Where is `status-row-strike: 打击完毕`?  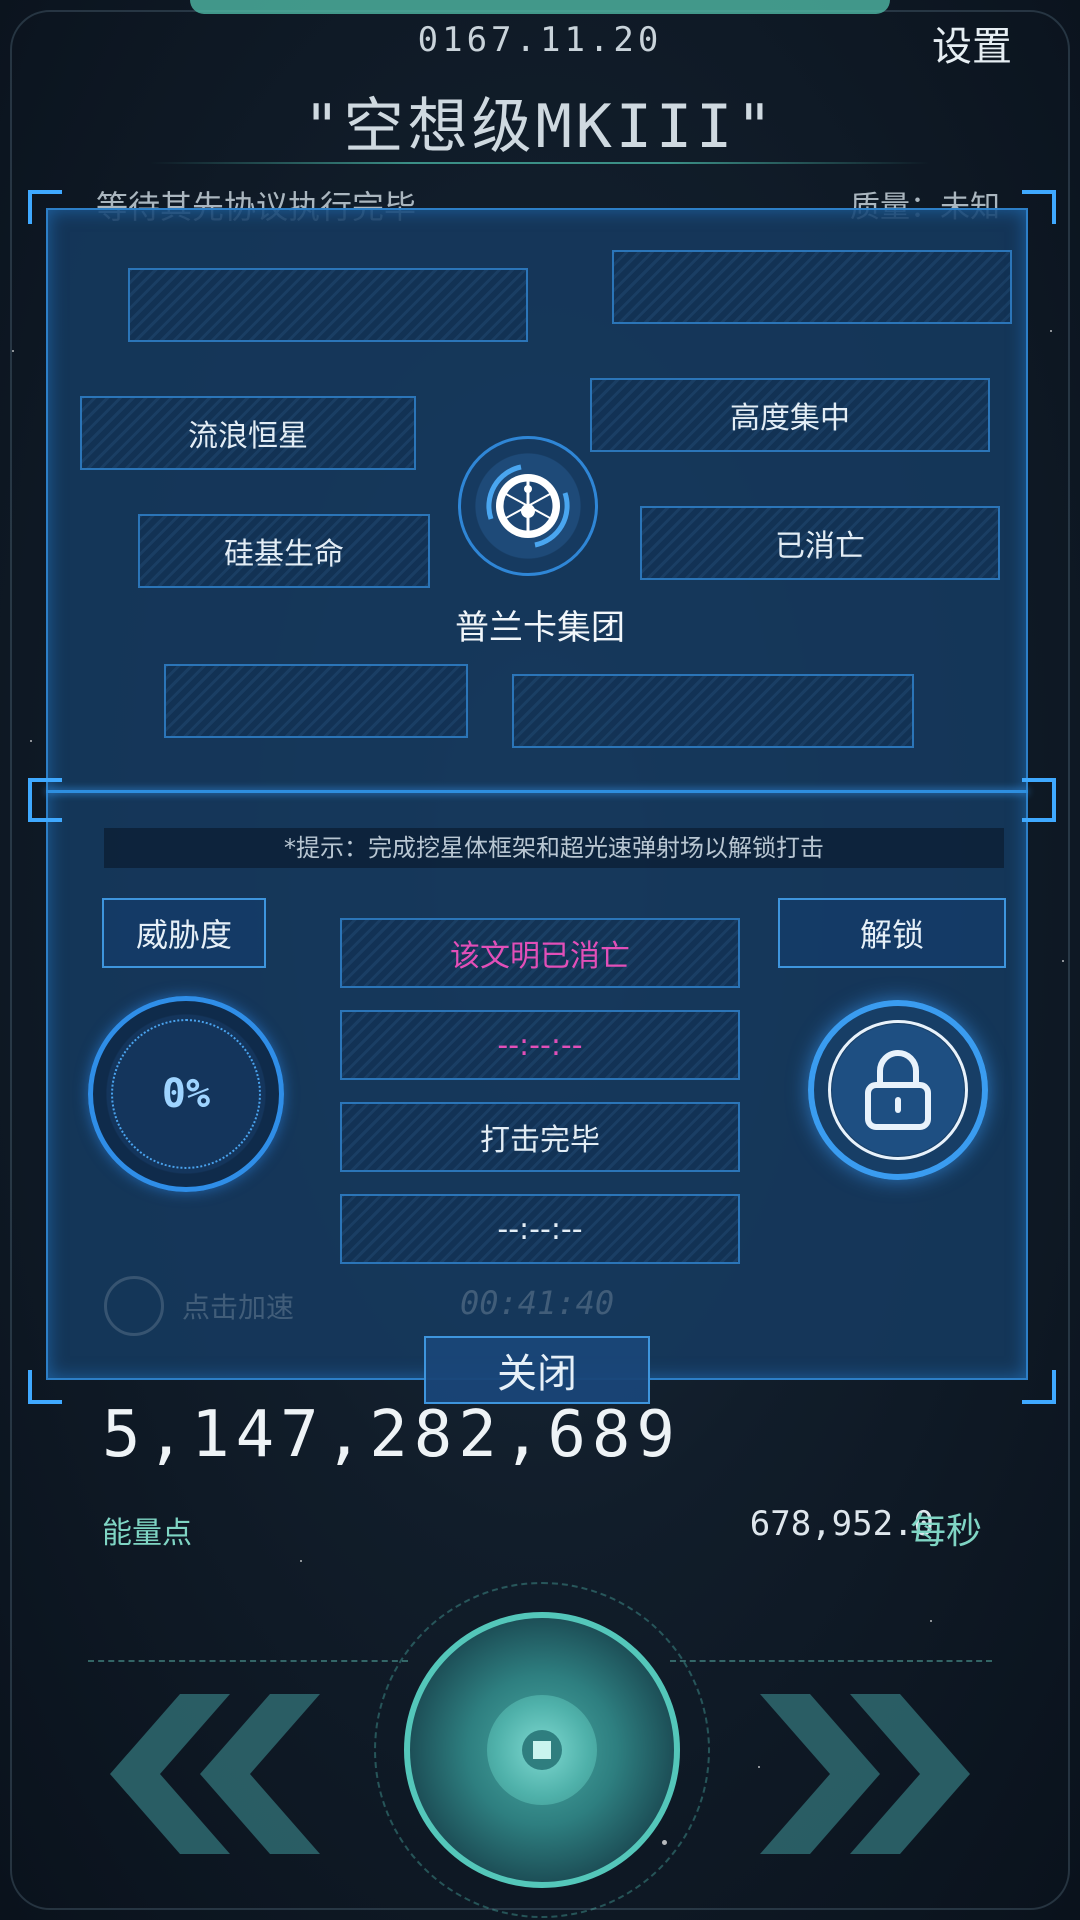
status-row-strike: 打击完毕 is located at coordinates (540, 1137).